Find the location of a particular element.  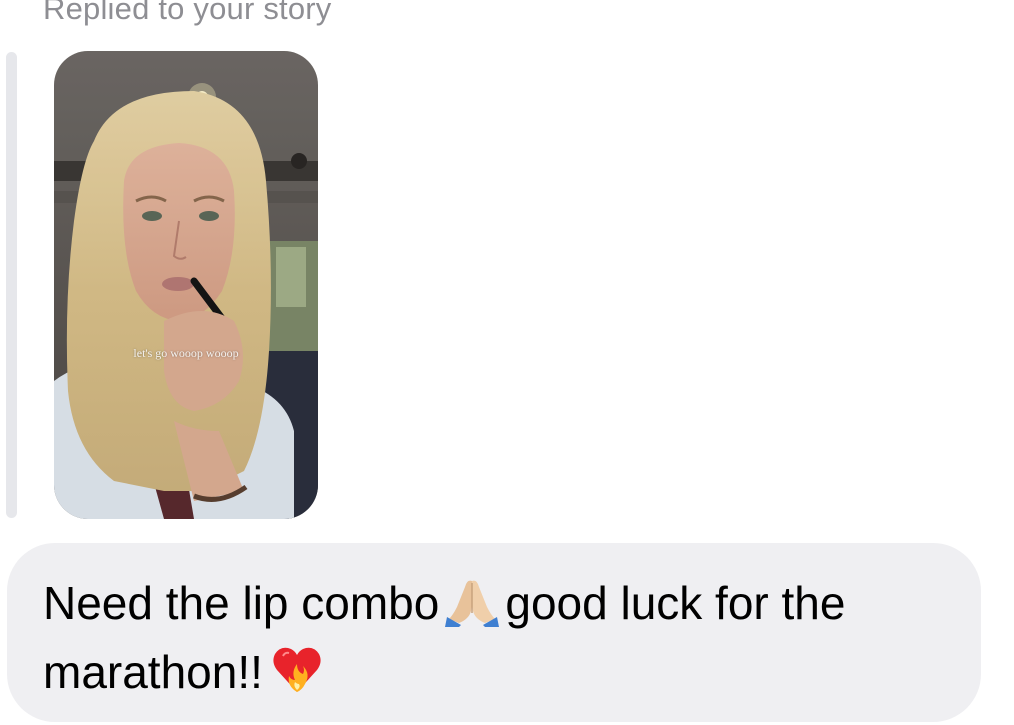

message-text-part: Need the lip combo is located at coordinates (241, 603).